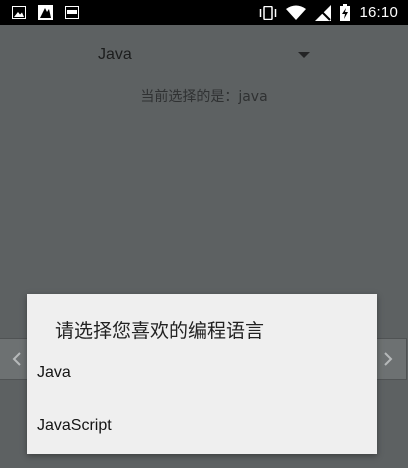 Image resolution: width=408 pixels, height=468 pixels. I want to click on dropdown-arrow-icon, so click(304, 55).